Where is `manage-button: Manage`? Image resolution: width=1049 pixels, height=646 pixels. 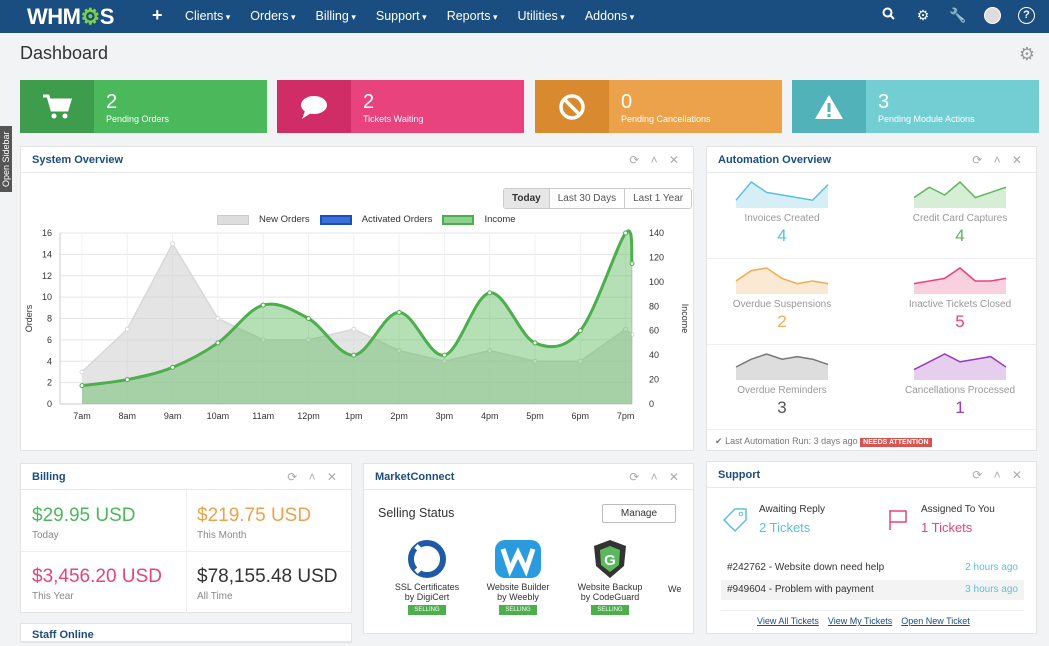
manage-button: Manage is located at coordinates (639, 513).